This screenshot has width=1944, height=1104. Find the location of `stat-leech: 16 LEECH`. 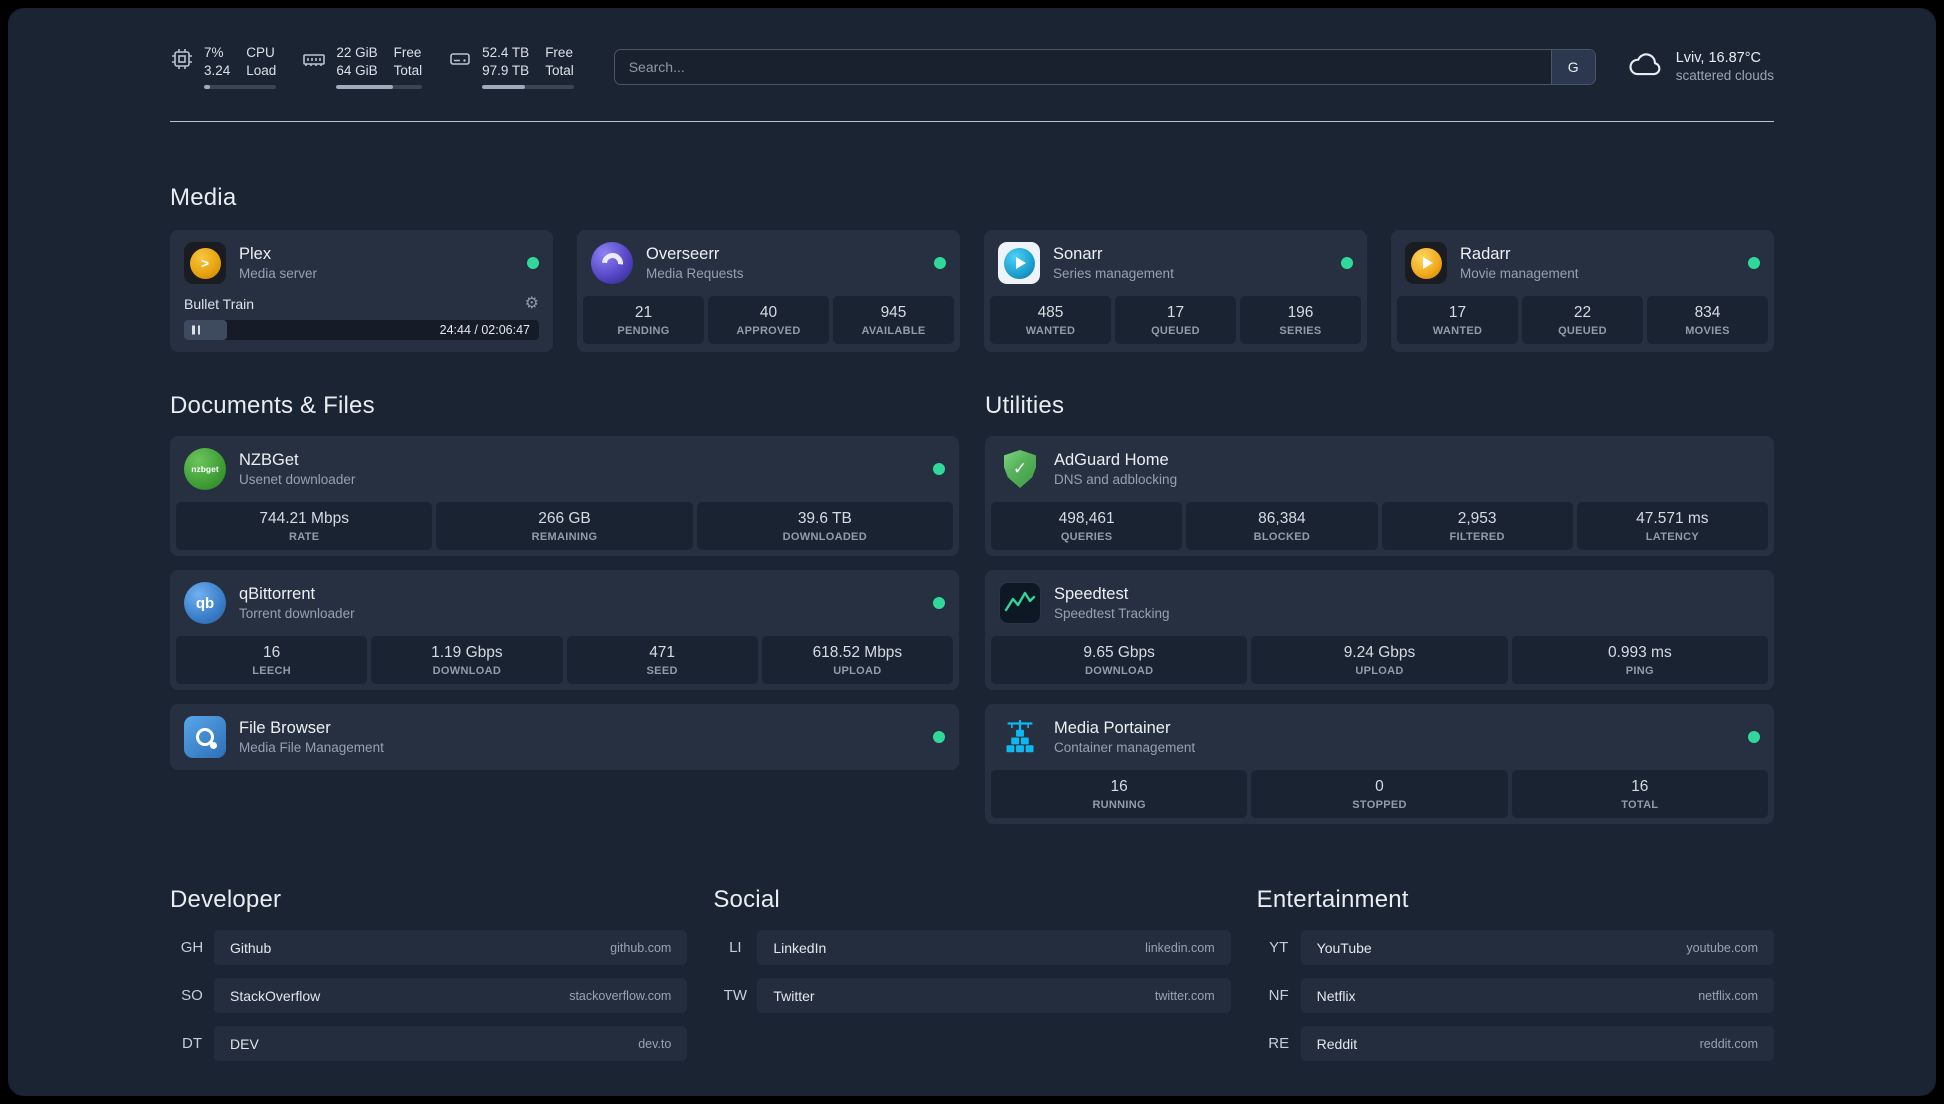

stat-leech: 16 LEECH is located at coordinates (272, 660).